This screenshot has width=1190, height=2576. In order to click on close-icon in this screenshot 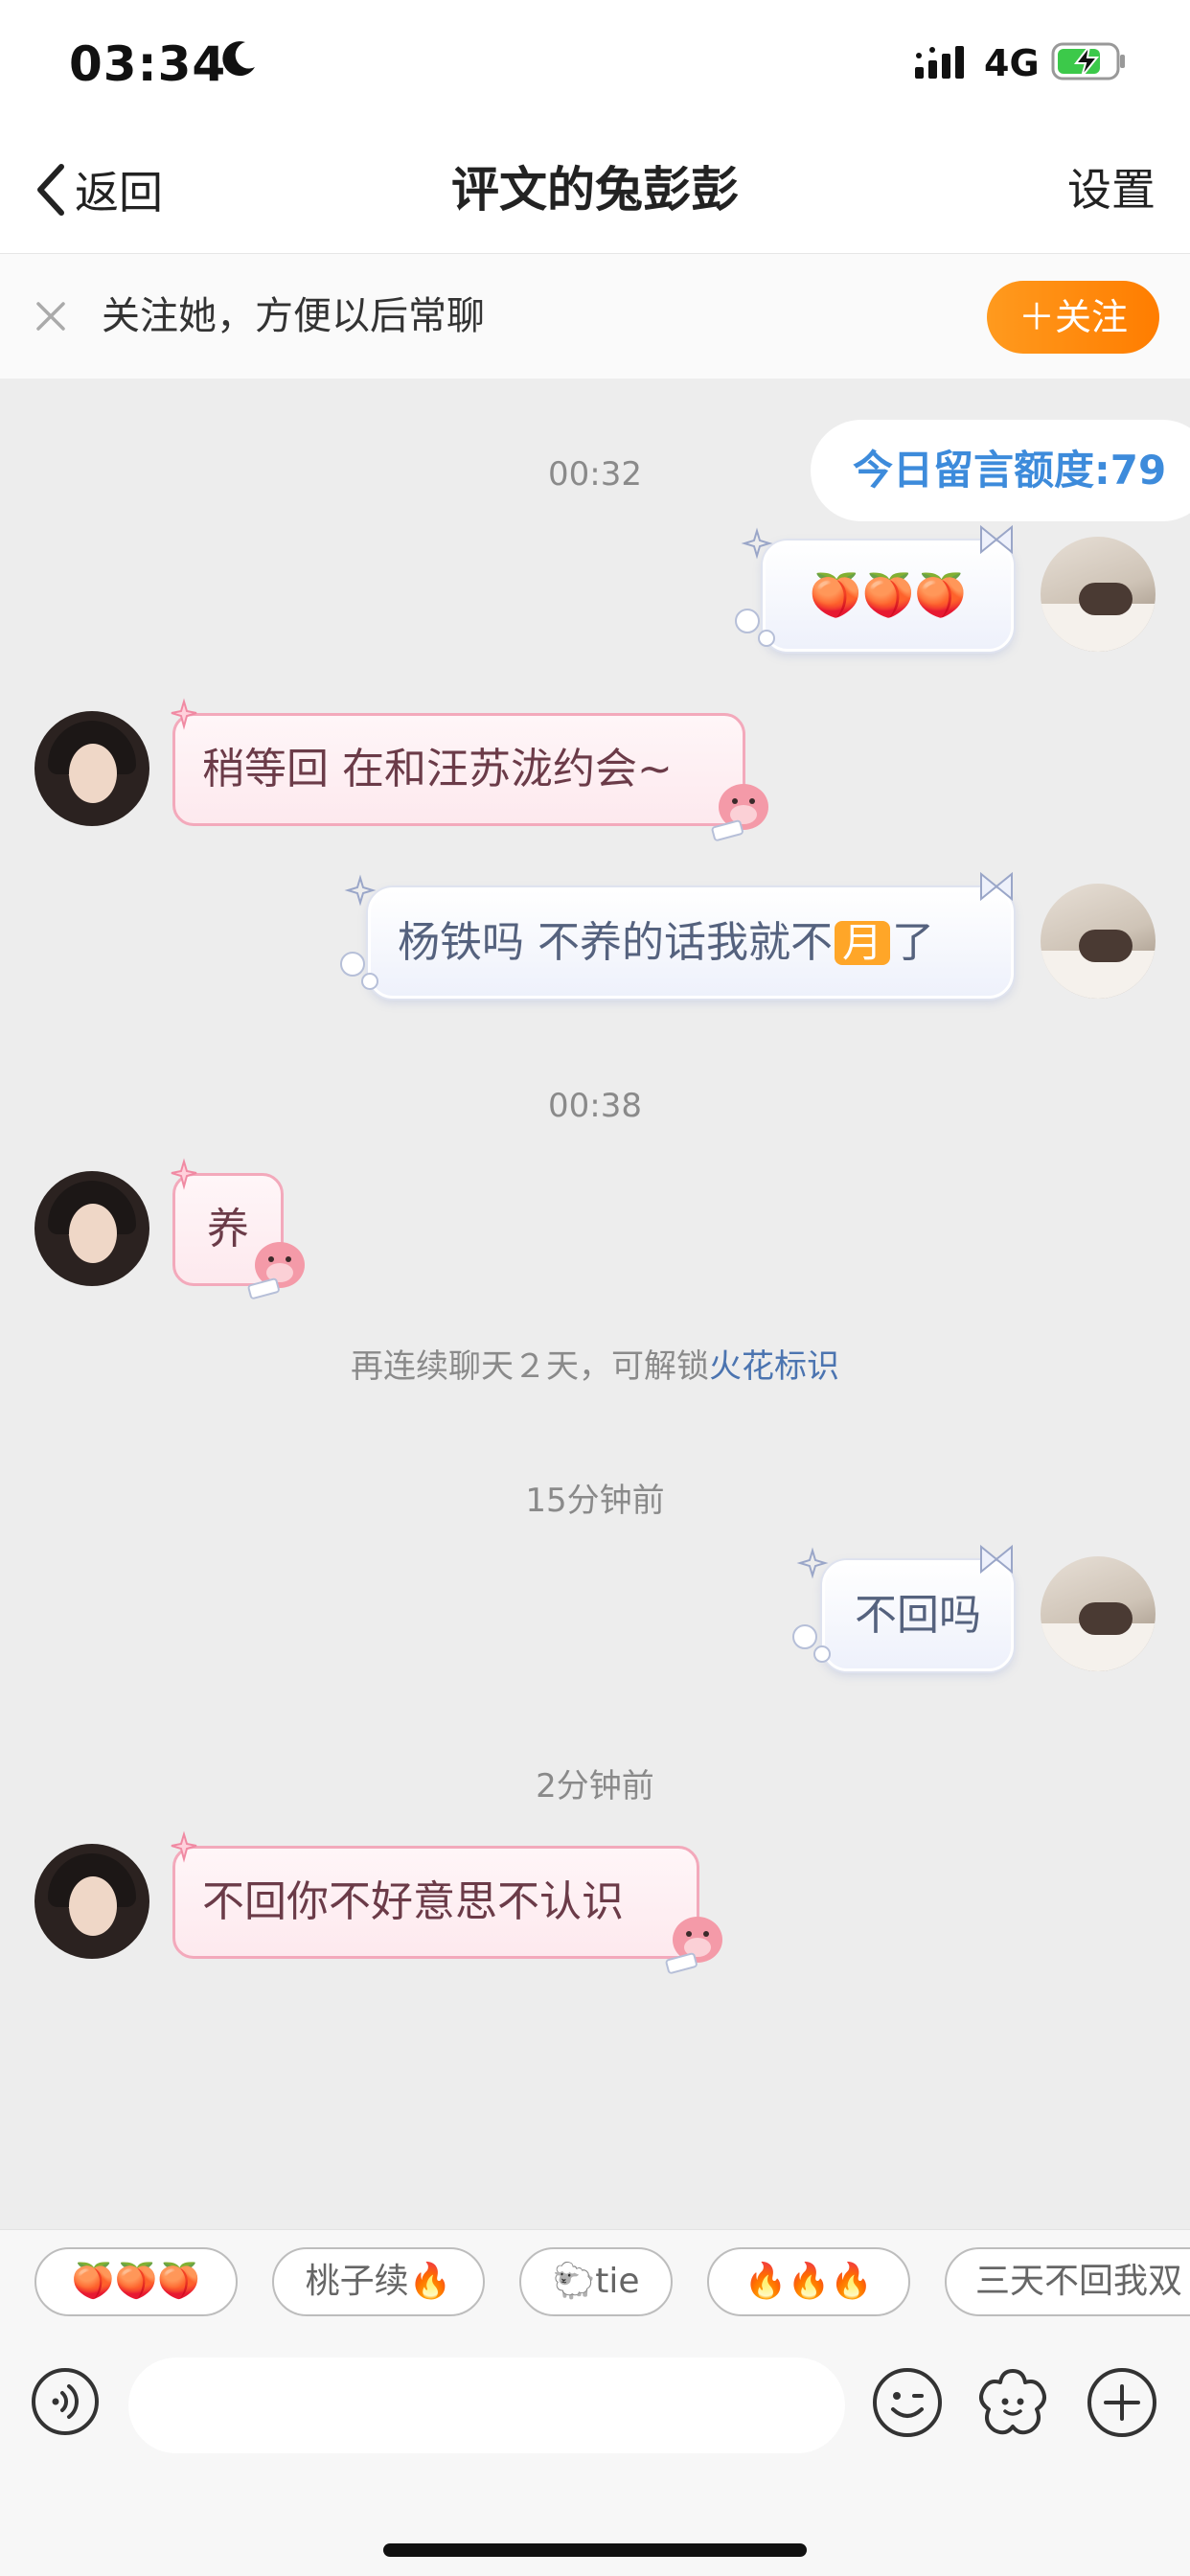, I will do `click(51, 316)`.